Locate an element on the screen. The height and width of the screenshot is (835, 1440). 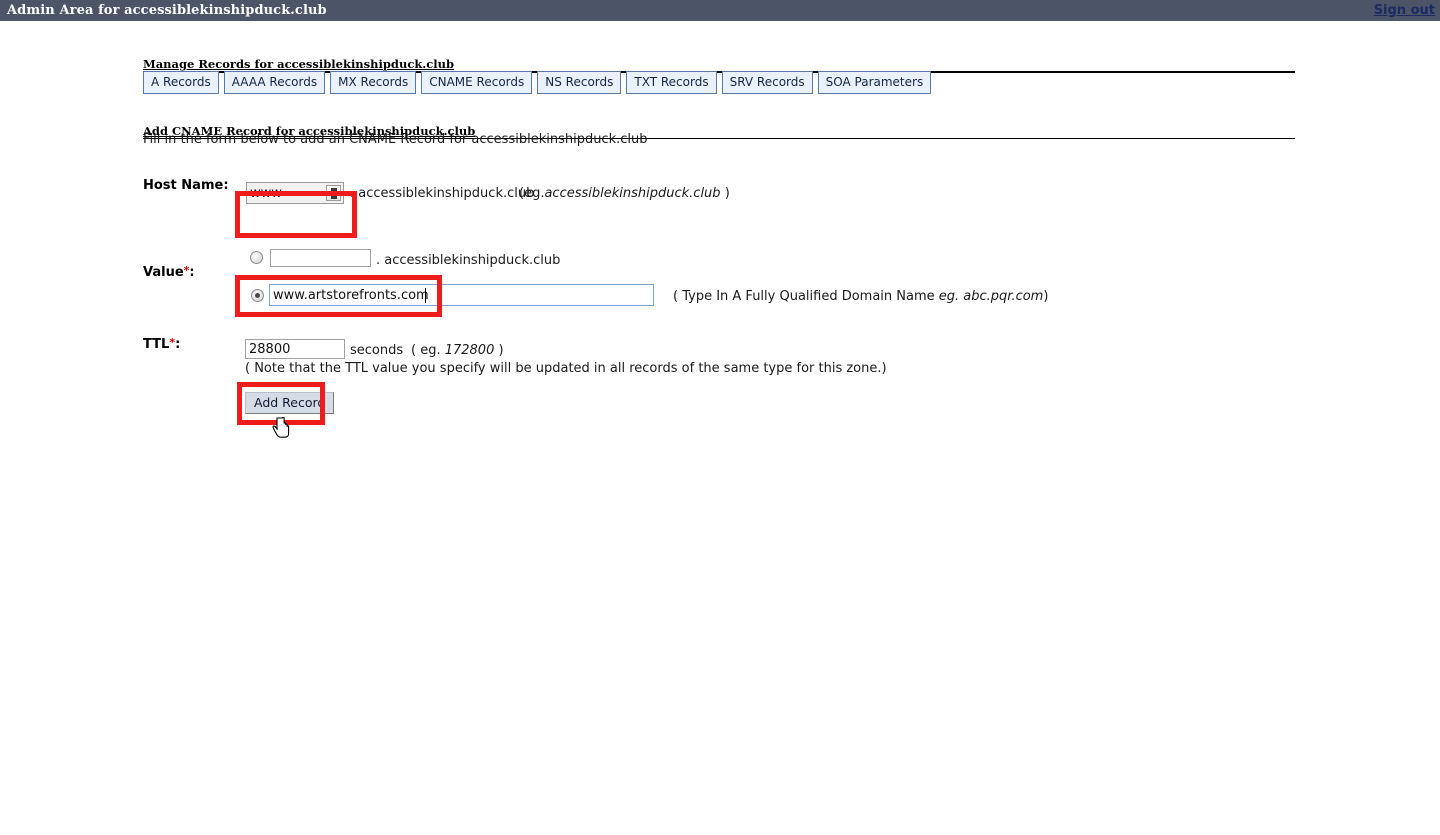
host-name-hint: (eg.accessiblekinshipduck.club ) is located at coordinates (624, 193).